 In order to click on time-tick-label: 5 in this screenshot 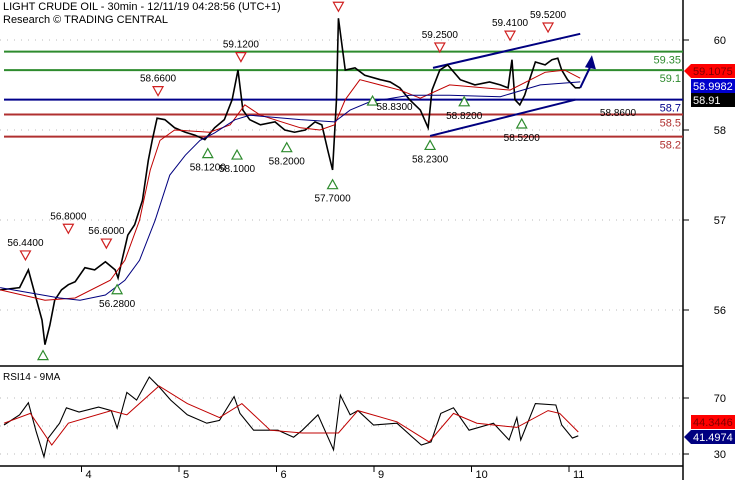, I will do `click(186, 474)`.